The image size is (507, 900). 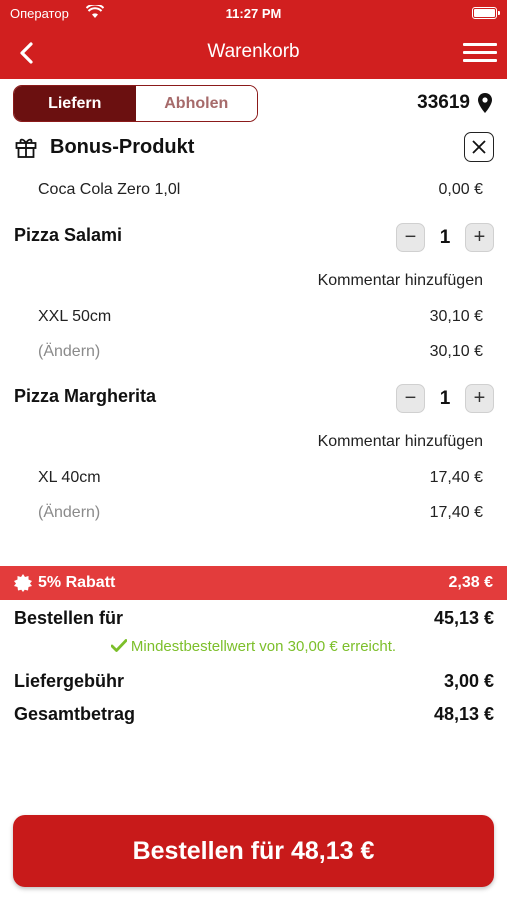 What do you see at coordinates (23, 583) in the screenshot?
I see `badge-icon` at bounding box center [23, 583].